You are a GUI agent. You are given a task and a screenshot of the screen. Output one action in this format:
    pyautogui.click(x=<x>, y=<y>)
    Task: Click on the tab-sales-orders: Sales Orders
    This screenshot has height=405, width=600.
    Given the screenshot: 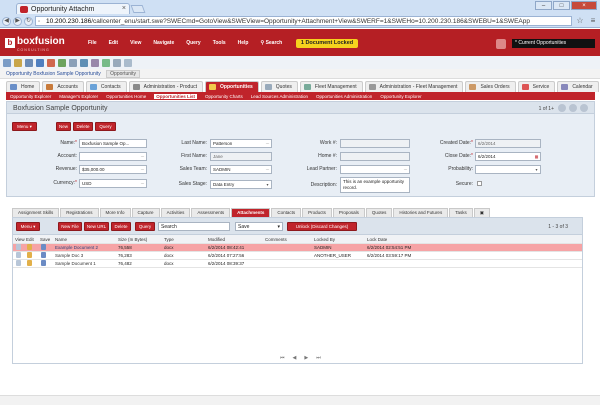 What is the action you would take?
    pyautogui.click(x=490, y=86)
    